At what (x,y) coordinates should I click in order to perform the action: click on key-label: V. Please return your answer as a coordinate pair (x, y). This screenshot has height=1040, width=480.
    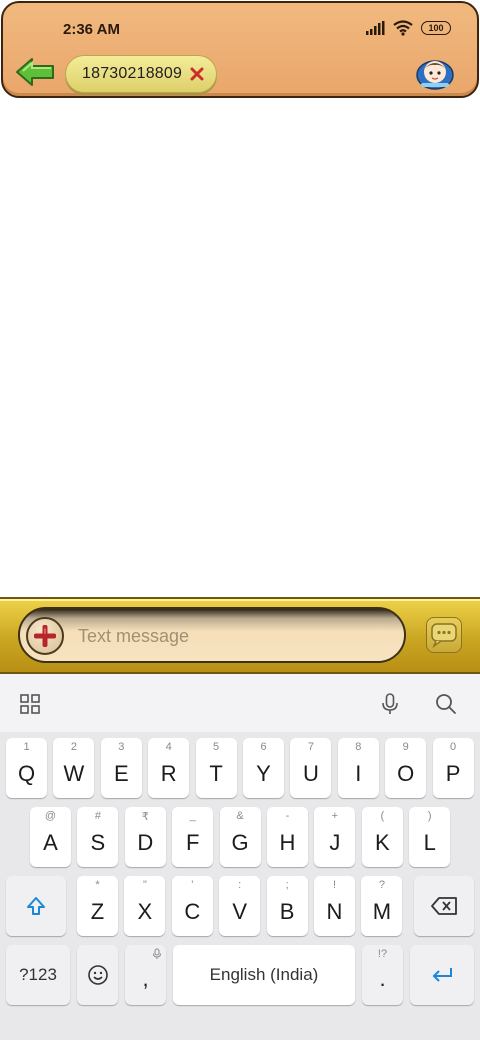
    Looking at the image, I should click on (240, 911).